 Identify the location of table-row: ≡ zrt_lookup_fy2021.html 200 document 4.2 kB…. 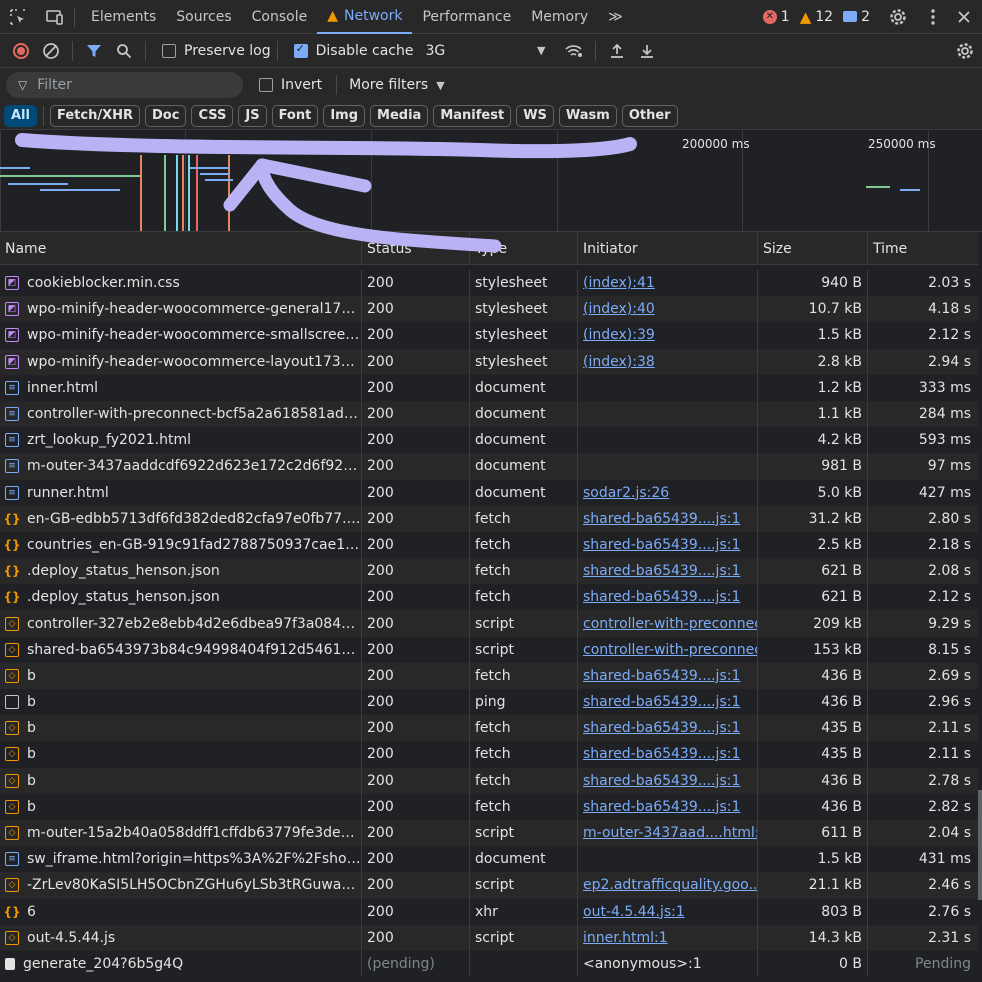
(489, 440).